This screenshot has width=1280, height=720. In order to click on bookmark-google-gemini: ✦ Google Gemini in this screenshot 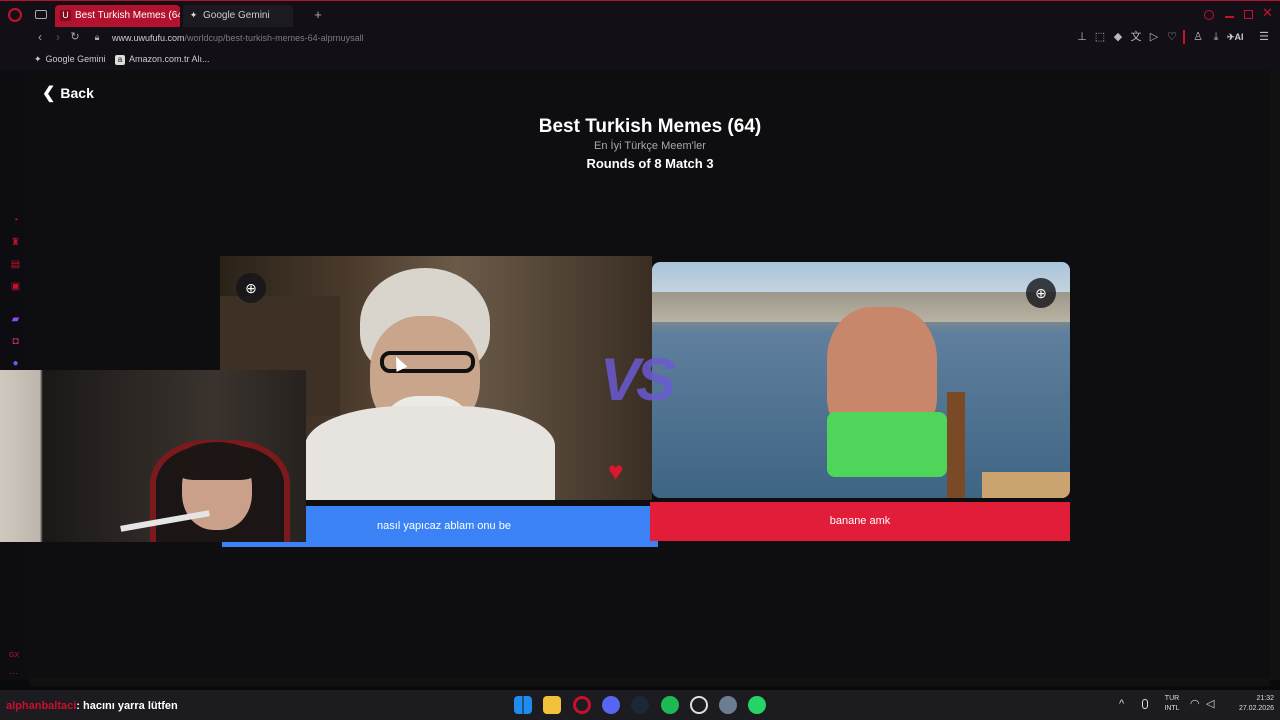, I will do `click(70, 59)`.